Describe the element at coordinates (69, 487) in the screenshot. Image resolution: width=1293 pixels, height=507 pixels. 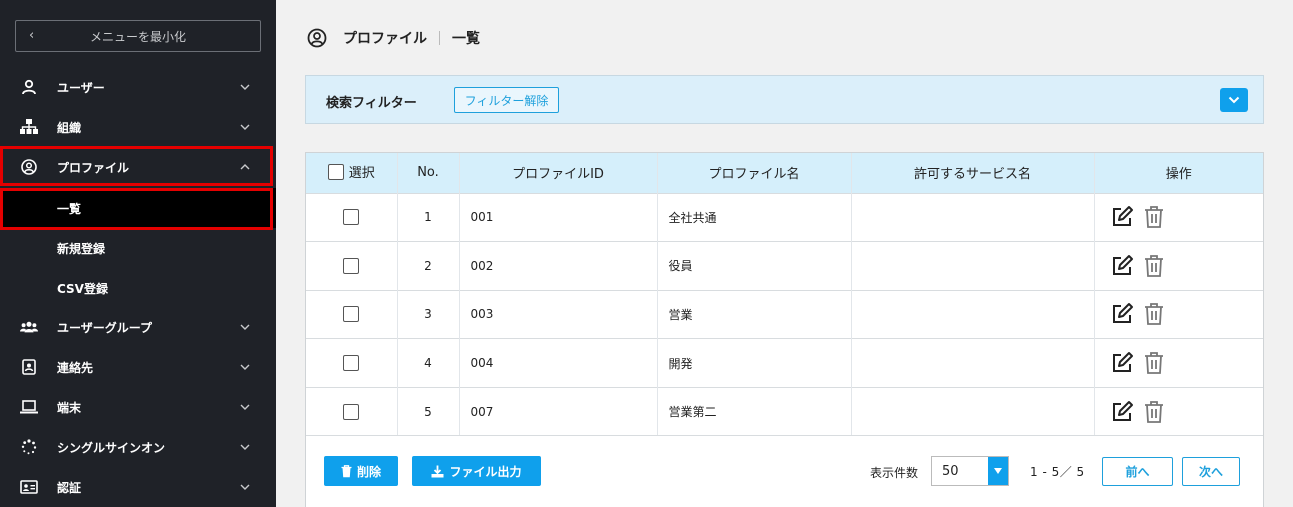
I see `sidebar-item-label: 認証` at that location.